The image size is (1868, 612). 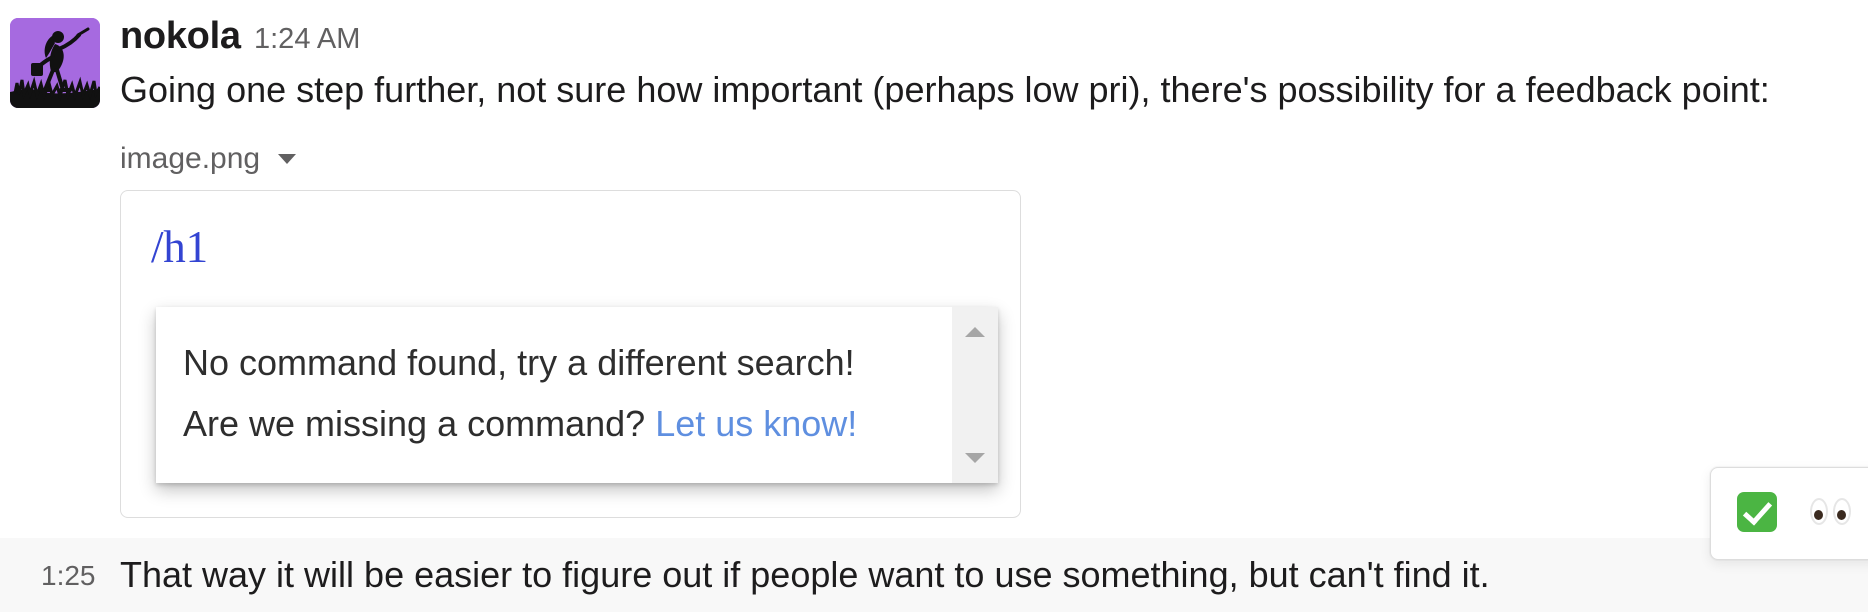 I want to click on chevron-up-icon, so click(x=975, y=332).